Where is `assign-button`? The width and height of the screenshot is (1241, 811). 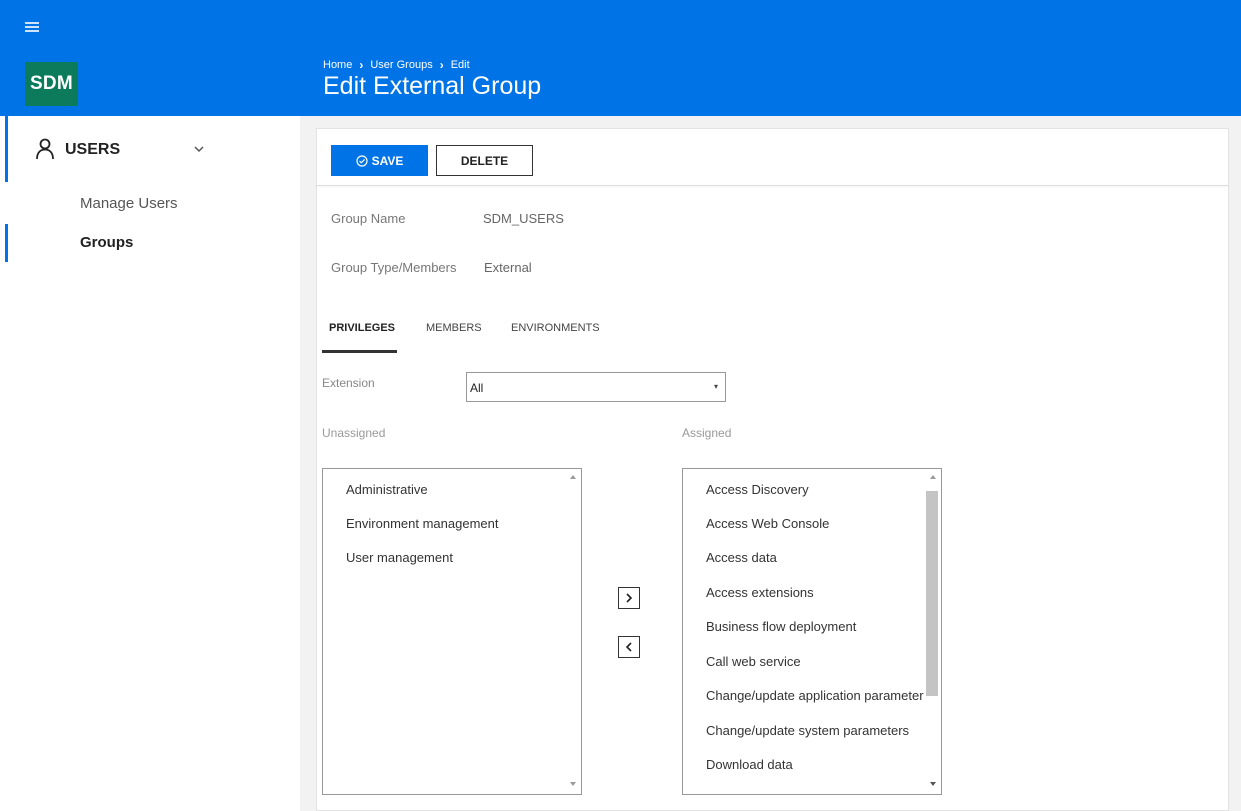
assign-button is located at coordinates (629, 598).